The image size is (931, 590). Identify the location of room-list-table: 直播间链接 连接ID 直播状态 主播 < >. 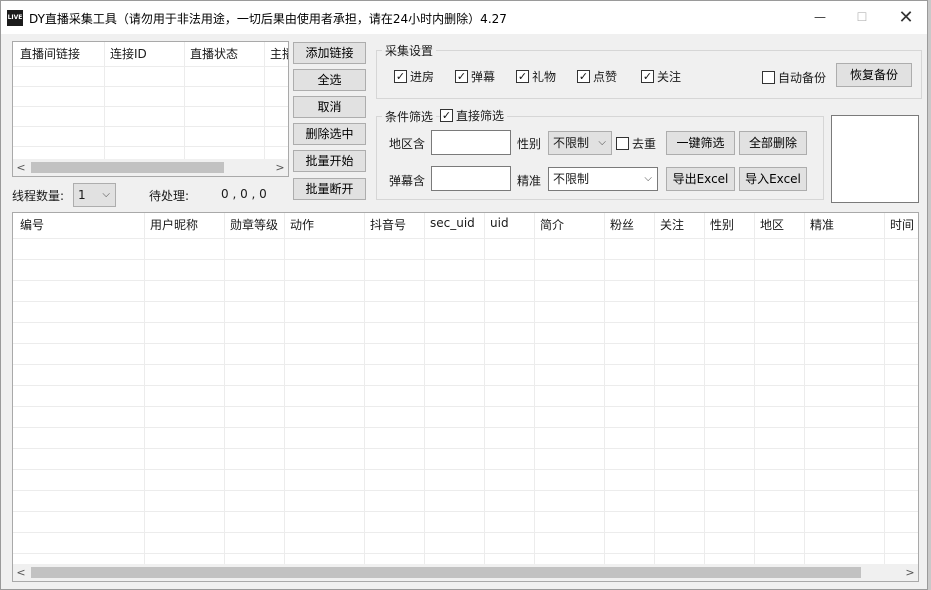
(150, 109).